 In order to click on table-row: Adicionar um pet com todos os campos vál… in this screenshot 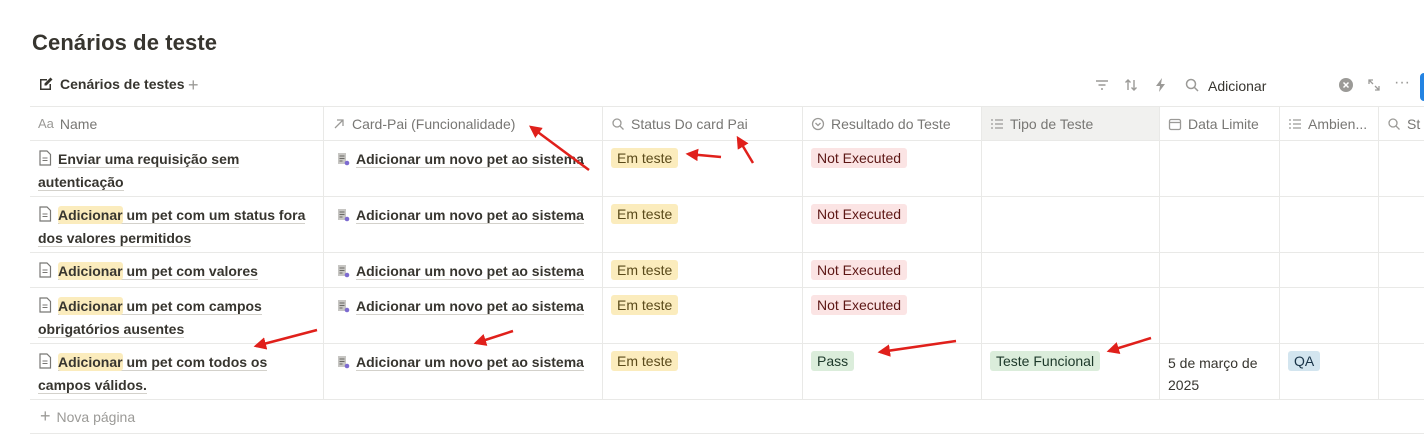, I will do `click(727, 372)`.